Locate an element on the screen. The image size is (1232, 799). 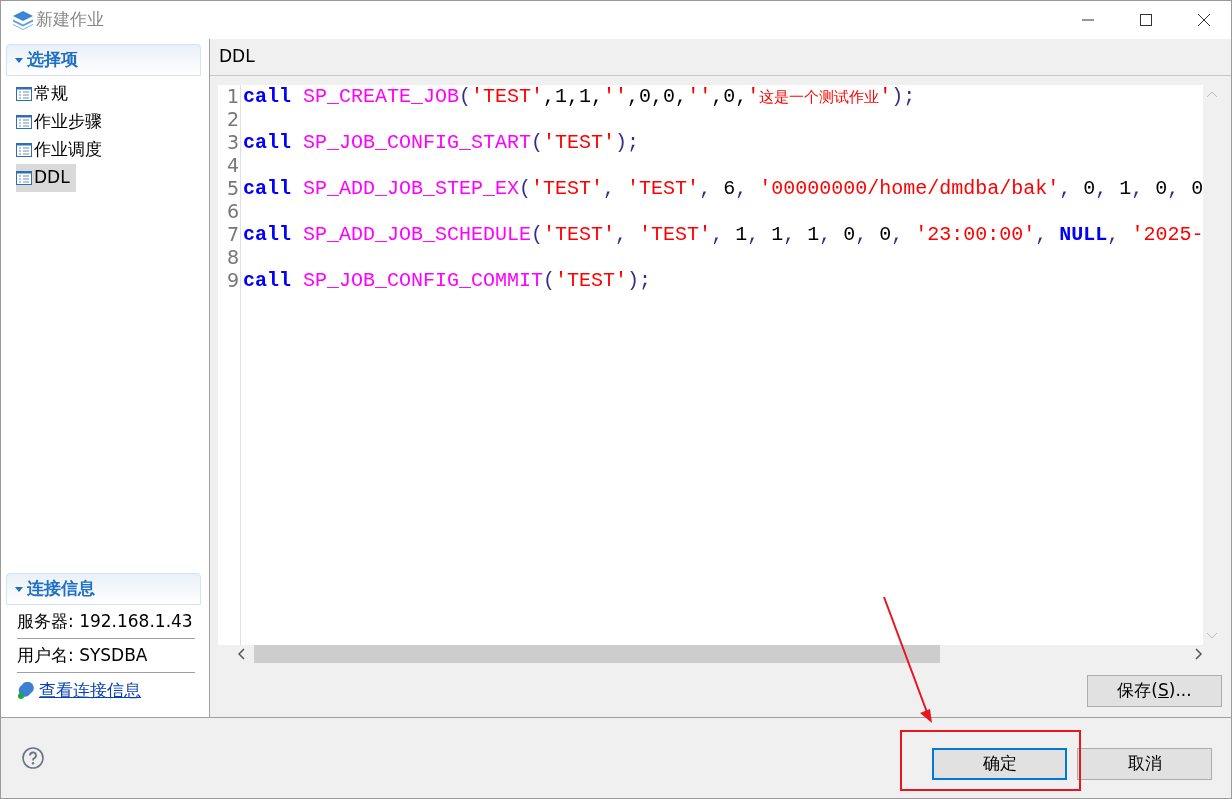
help-icon is located at coordinates (33, 758).